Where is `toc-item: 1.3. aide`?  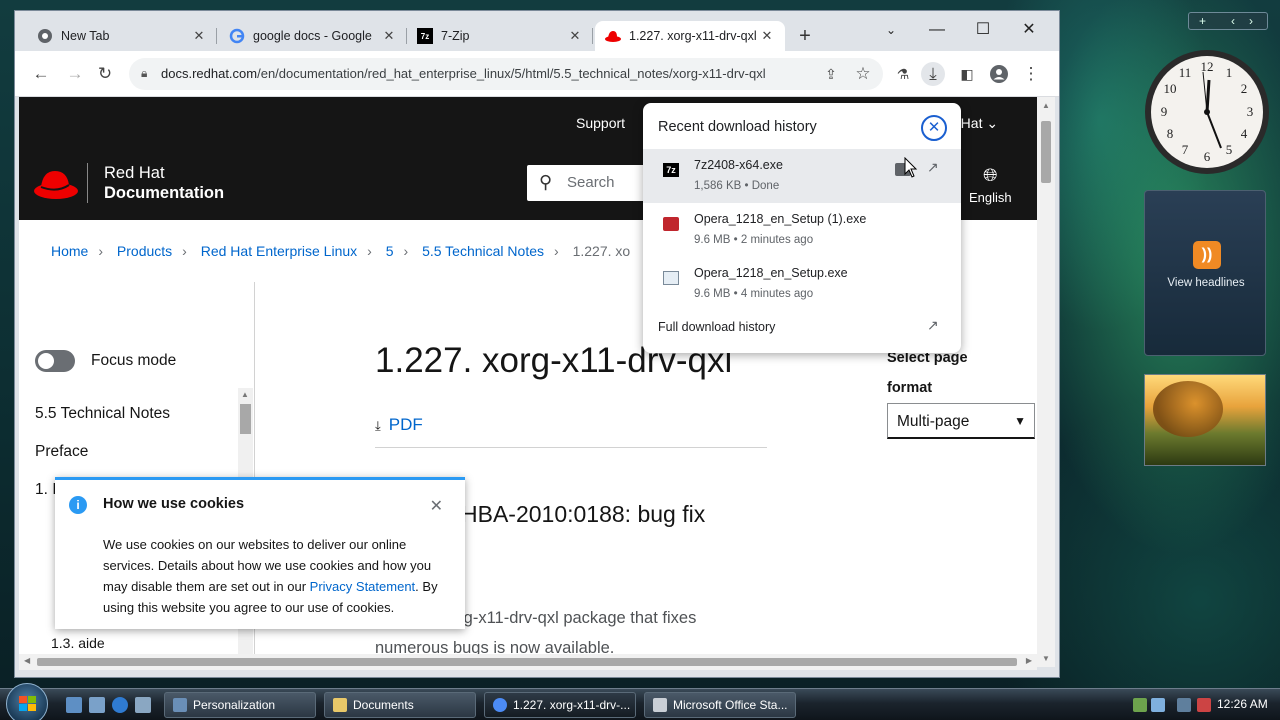 toc-item: 1.3. aide is located at coordinates (78, 643).